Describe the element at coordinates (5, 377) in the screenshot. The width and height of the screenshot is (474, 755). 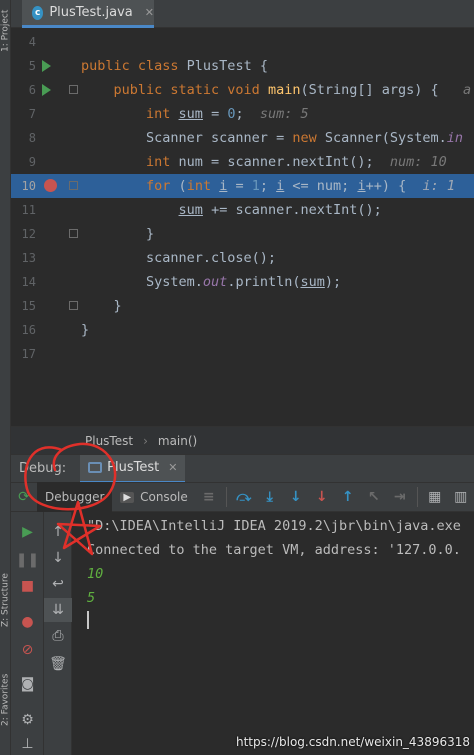
I see `left-tool-strip: 1: Project Z: Structure 2: Favorites` at that location.